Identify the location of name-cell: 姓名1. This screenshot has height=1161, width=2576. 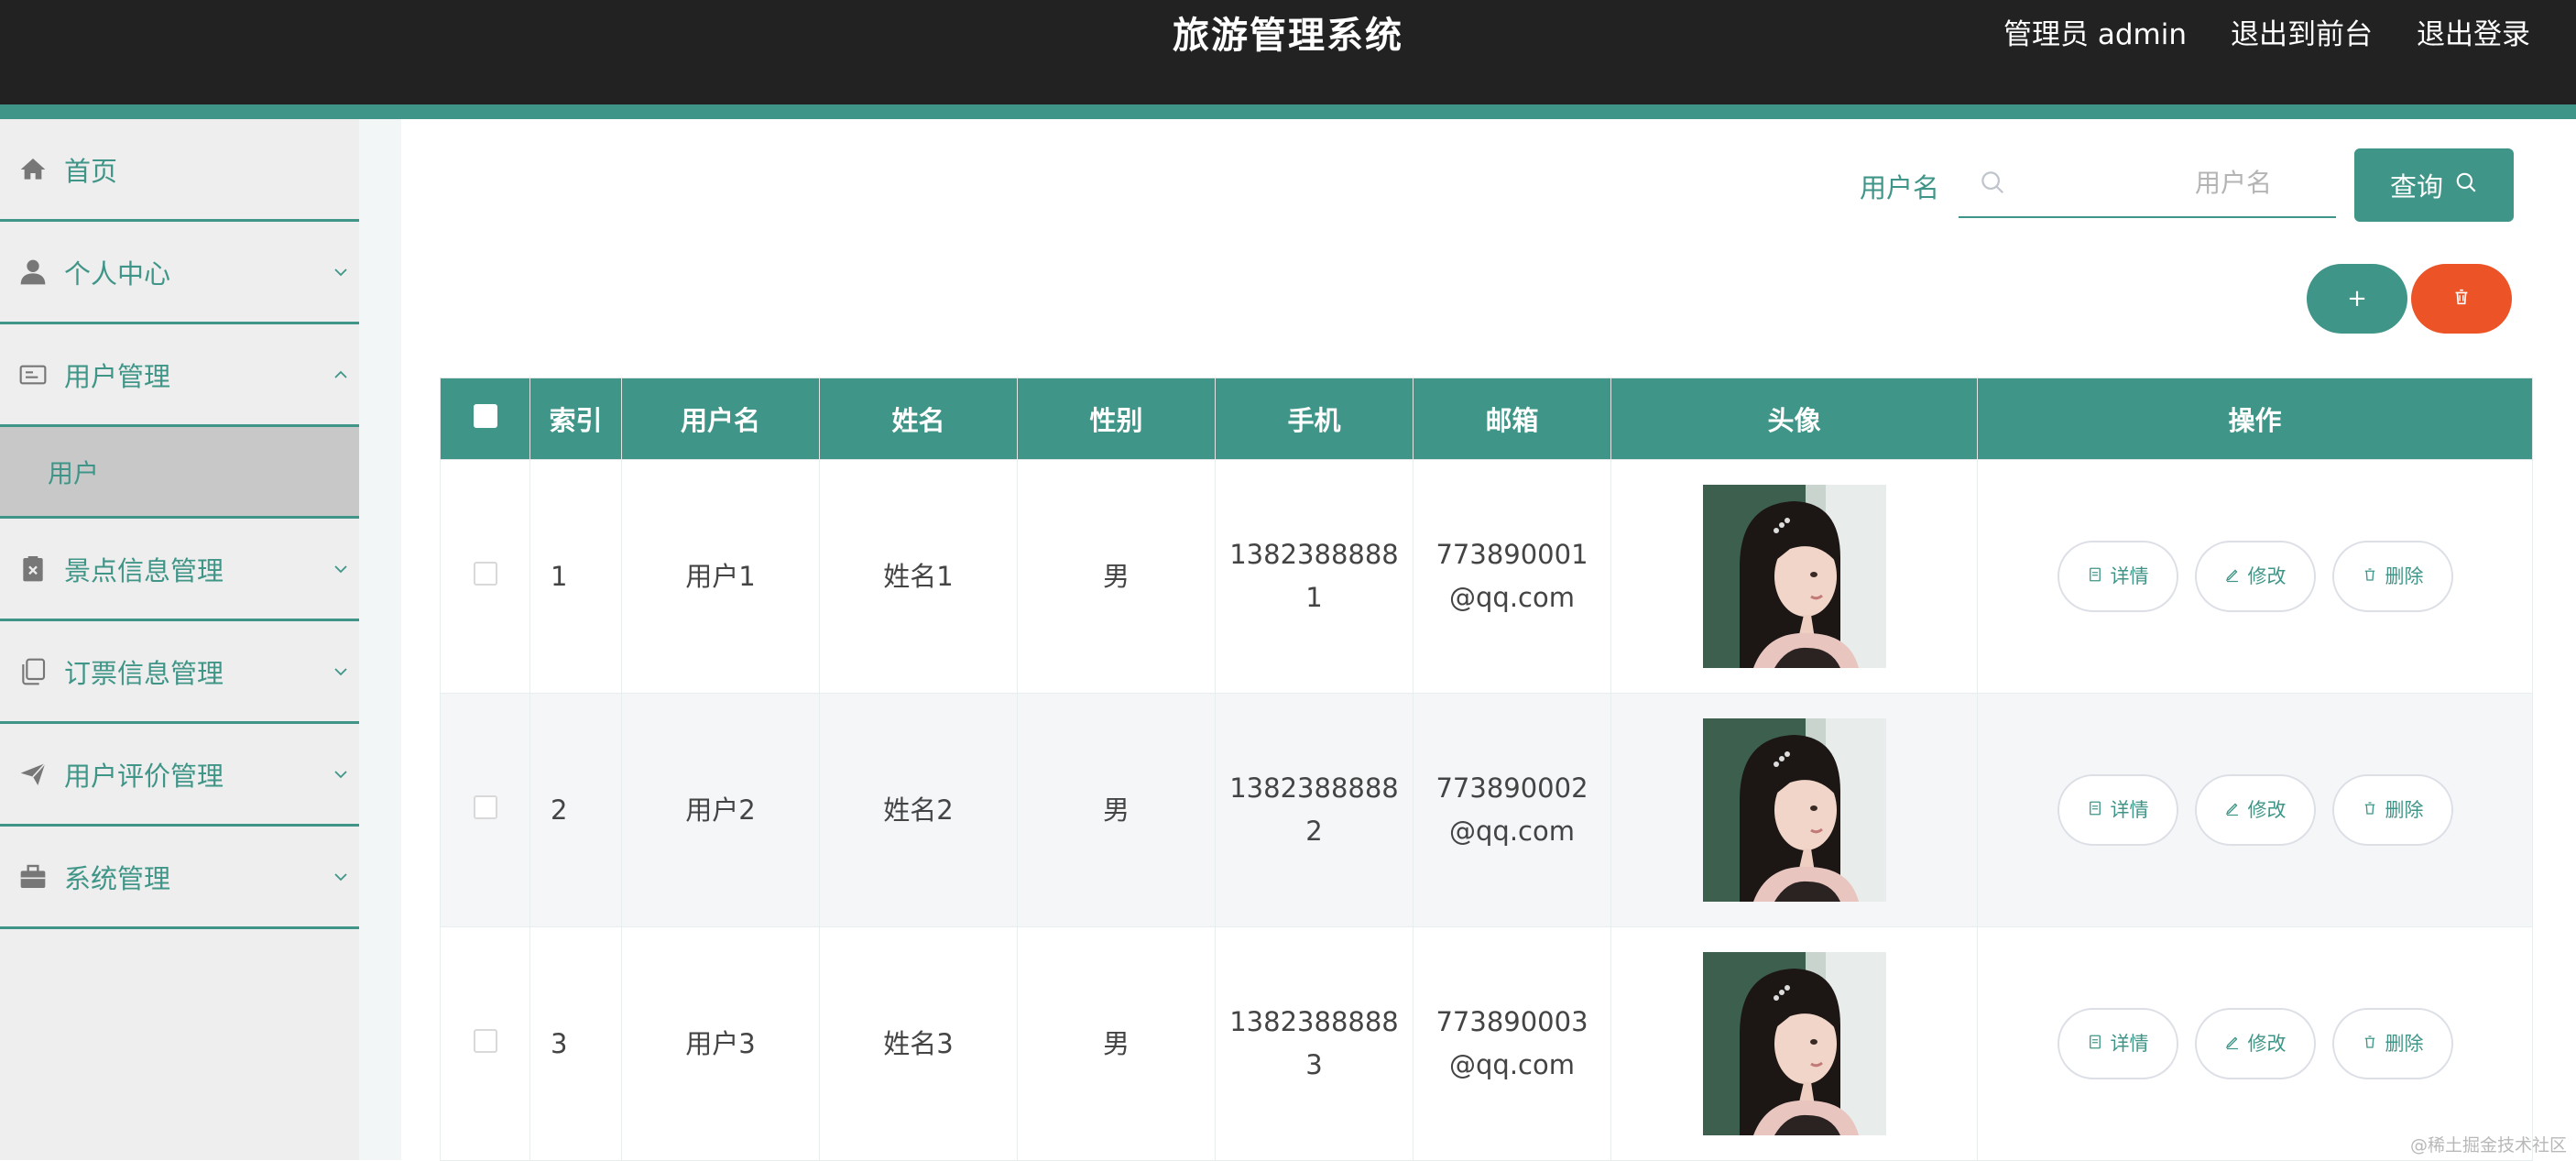
(919, 576).